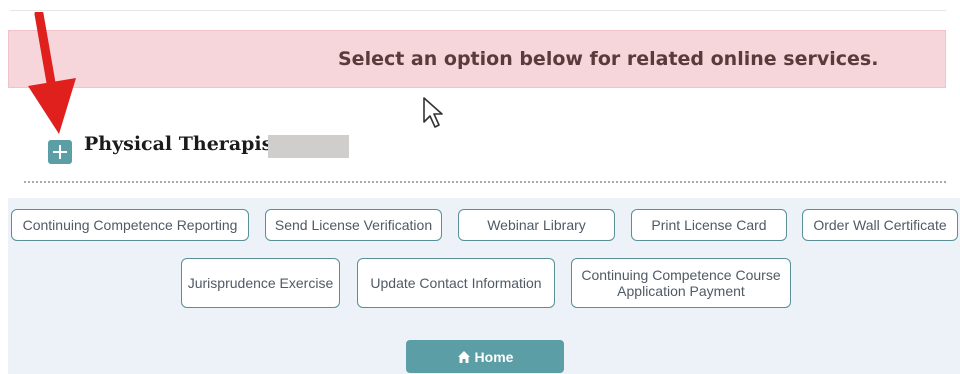  What do you see at coordinates (536, 225) in the screenshot?
I see `webinar-library-button: Webinar Library` at bounding box center [536, 225].